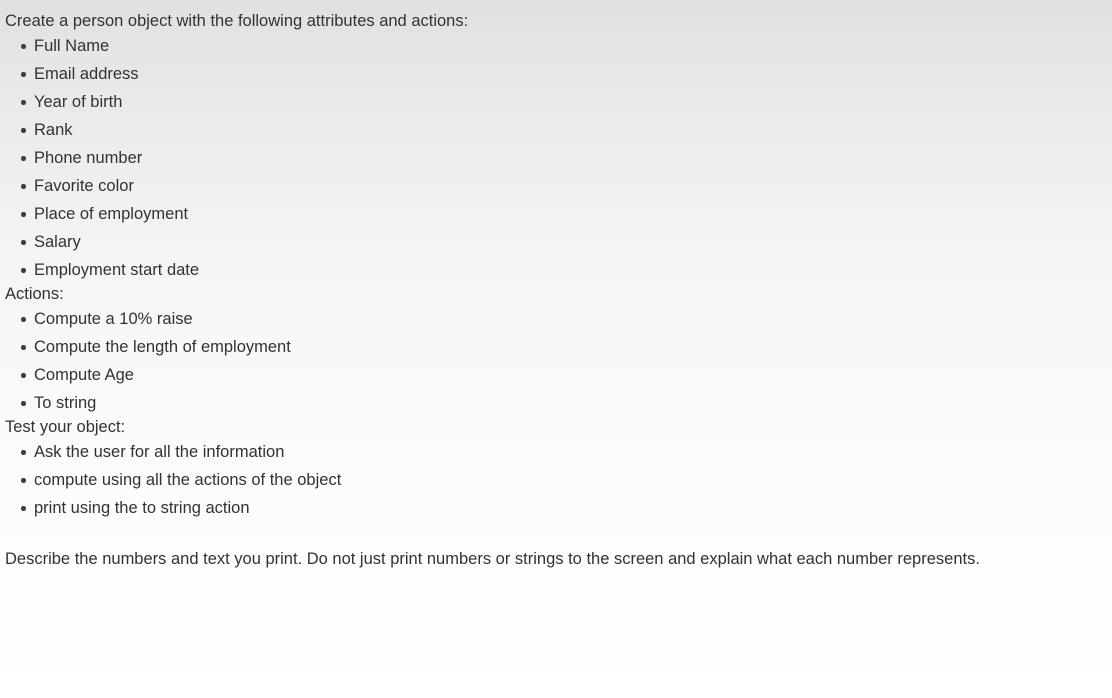 The width and height of the screenshot is (1112, 698). What do you see at coordinates (558, 242) in the screenshot?
I see `list-item: Salary` at bounding box center [558, 242].